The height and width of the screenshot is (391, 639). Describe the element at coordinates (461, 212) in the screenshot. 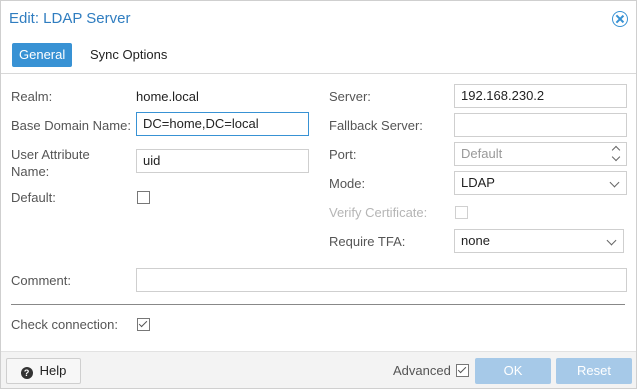

I see `verify-certificate-checkbox` at that location.